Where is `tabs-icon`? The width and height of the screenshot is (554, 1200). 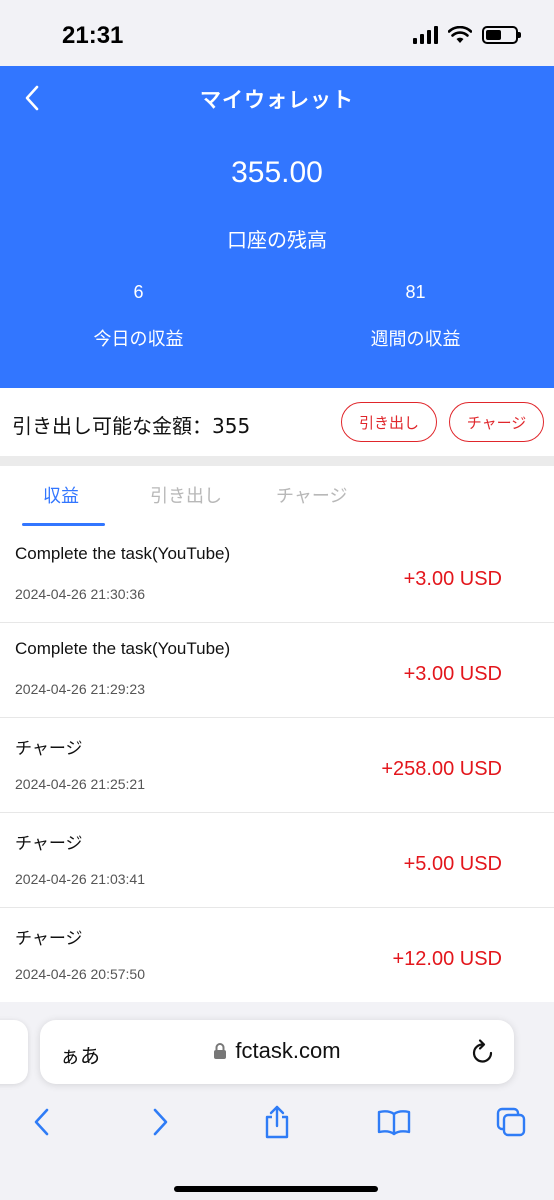
tabs-icon is located at coordinates (511, 1122).